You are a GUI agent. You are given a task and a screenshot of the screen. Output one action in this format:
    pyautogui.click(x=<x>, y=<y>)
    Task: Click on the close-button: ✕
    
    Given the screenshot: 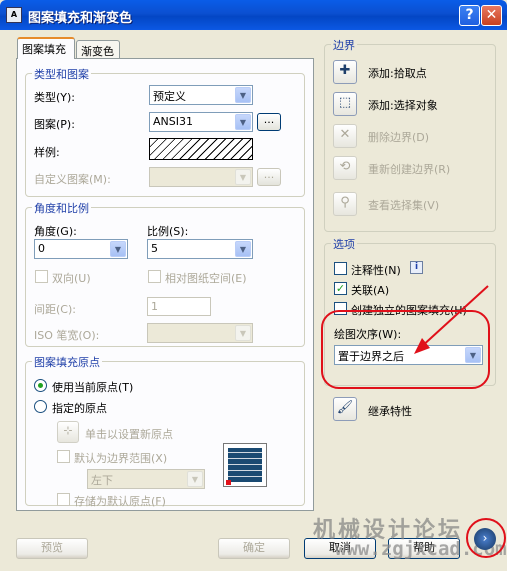 What is the action you would take?
    pyautogui.click(x=491, y=15)
    